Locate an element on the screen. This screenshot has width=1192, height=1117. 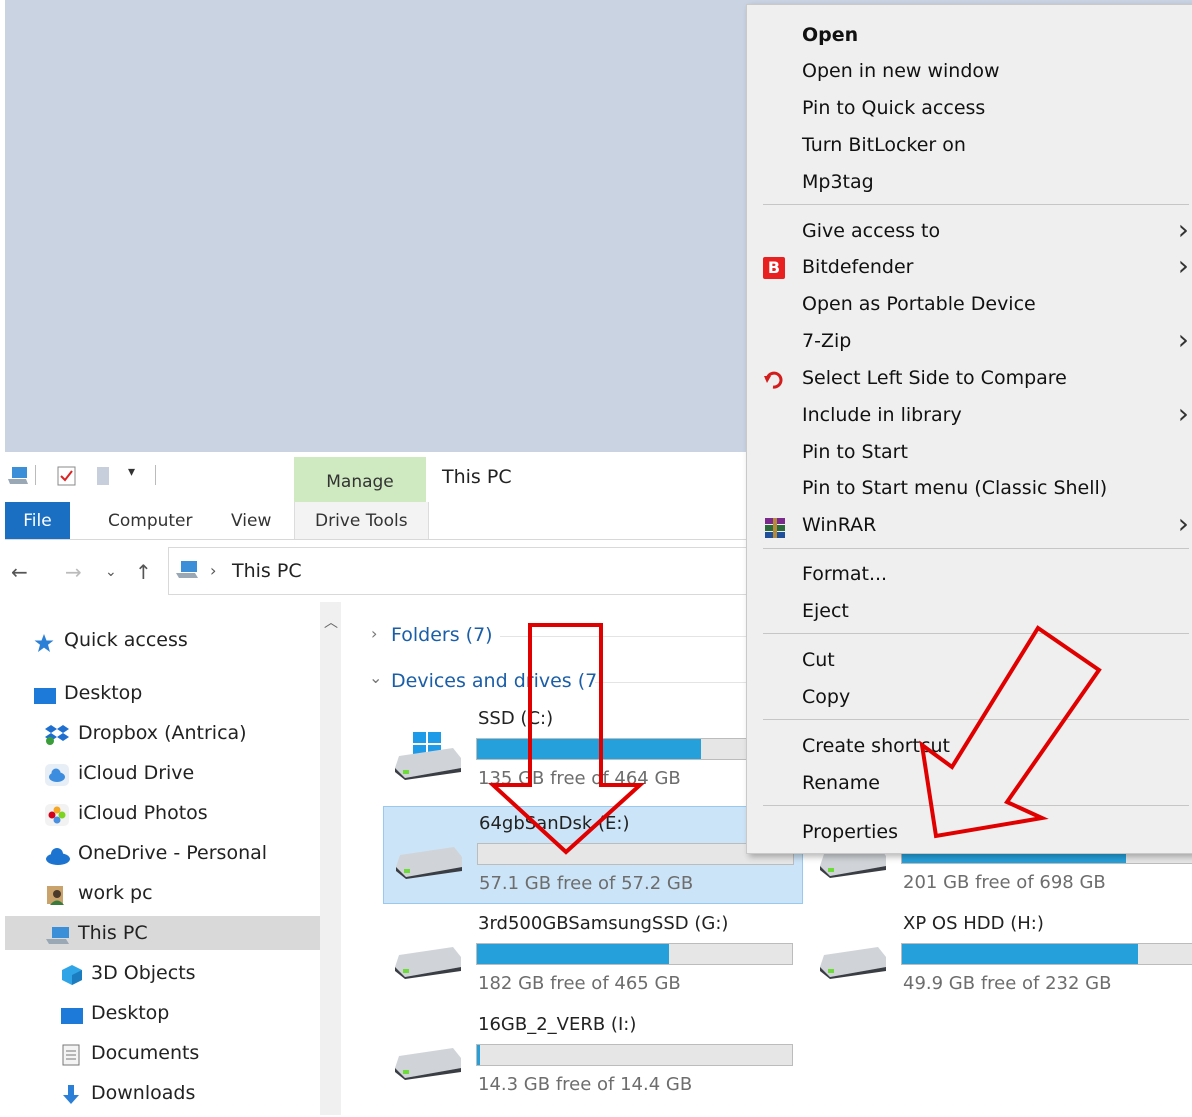
recent-locations-chevron-icon: ⌄ is located at coordinates (111, 572).